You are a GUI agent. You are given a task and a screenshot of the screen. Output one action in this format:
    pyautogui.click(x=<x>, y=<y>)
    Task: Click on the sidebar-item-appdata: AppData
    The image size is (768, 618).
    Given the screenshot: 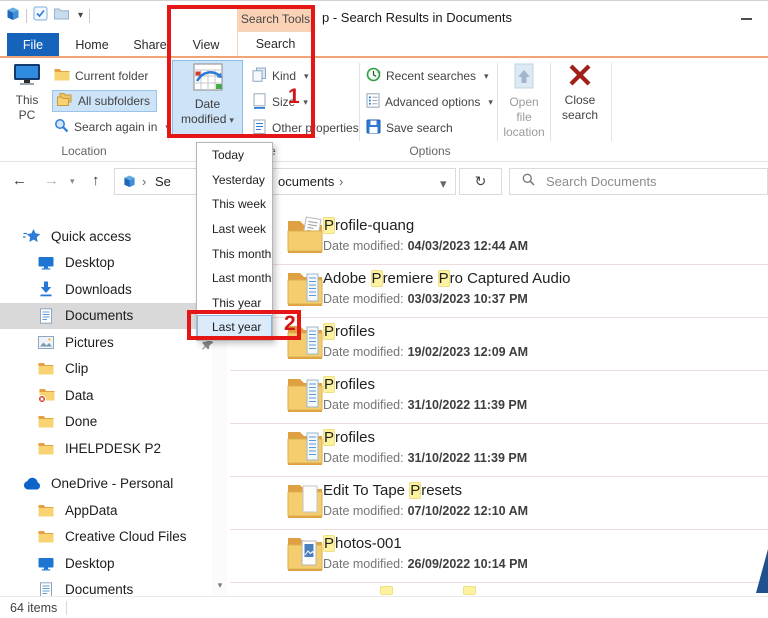 What is the action you would take?
    pyautogui.click(x=106, y=510)
    